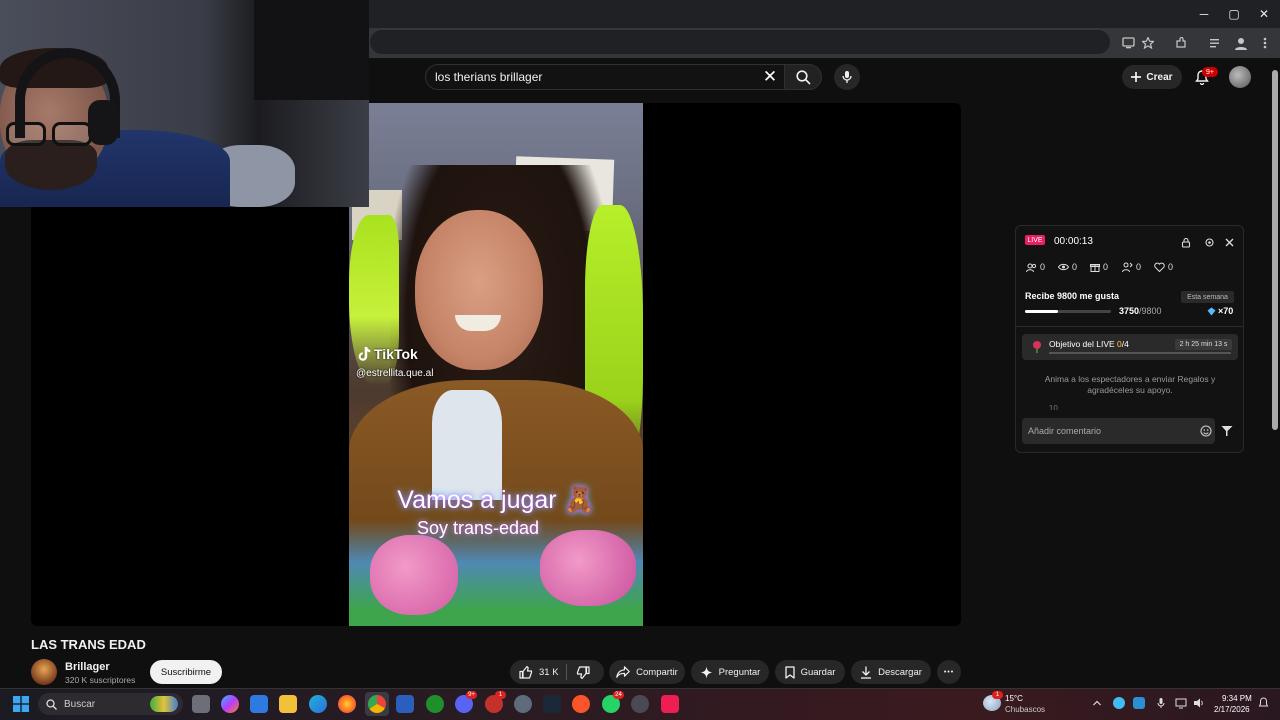 The width and height of the screenshot is (1280, 720). I want to click on objective-time-left: 2 h 25 min 13 s, so click(1203, 344).